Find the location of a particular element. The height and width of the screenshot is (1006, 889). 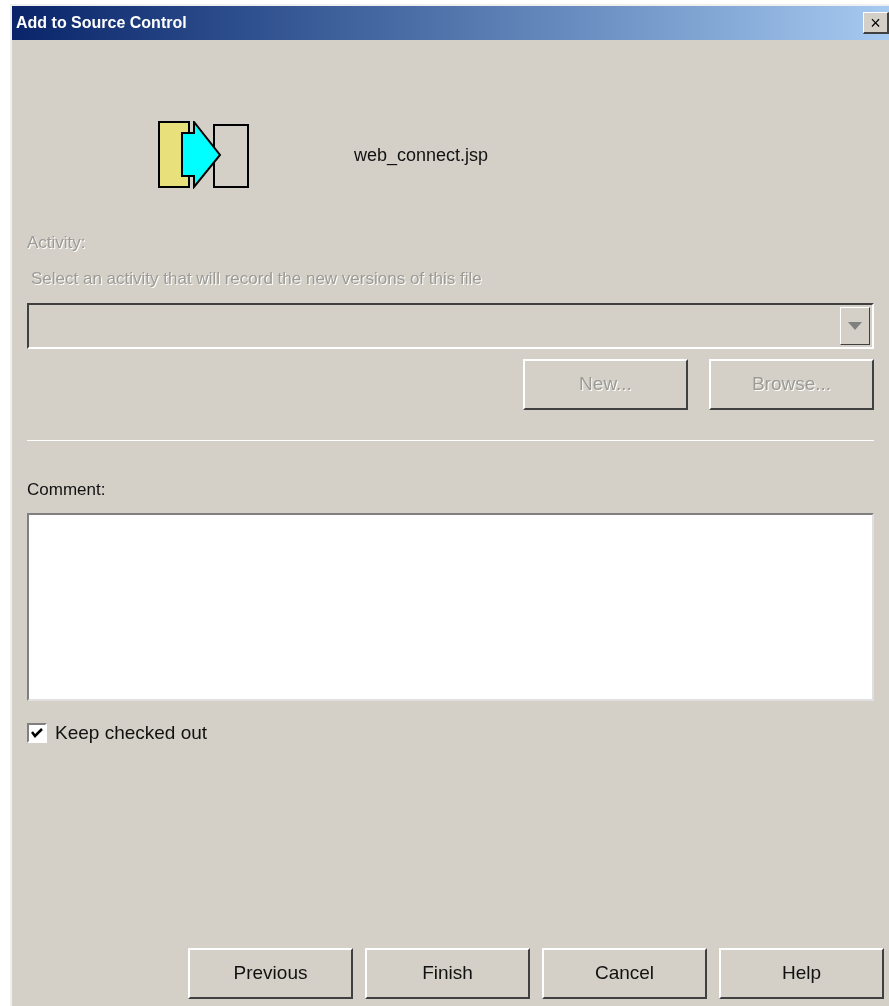

window-title: Add to Source Control is located at coordinates (101, 23).